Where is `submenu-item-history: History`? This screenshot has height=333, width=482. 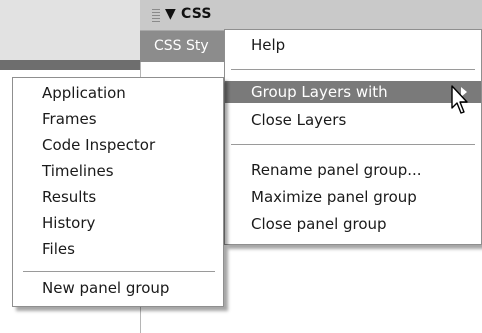
submenu-item-history: History is located at coordinates (118, 223).